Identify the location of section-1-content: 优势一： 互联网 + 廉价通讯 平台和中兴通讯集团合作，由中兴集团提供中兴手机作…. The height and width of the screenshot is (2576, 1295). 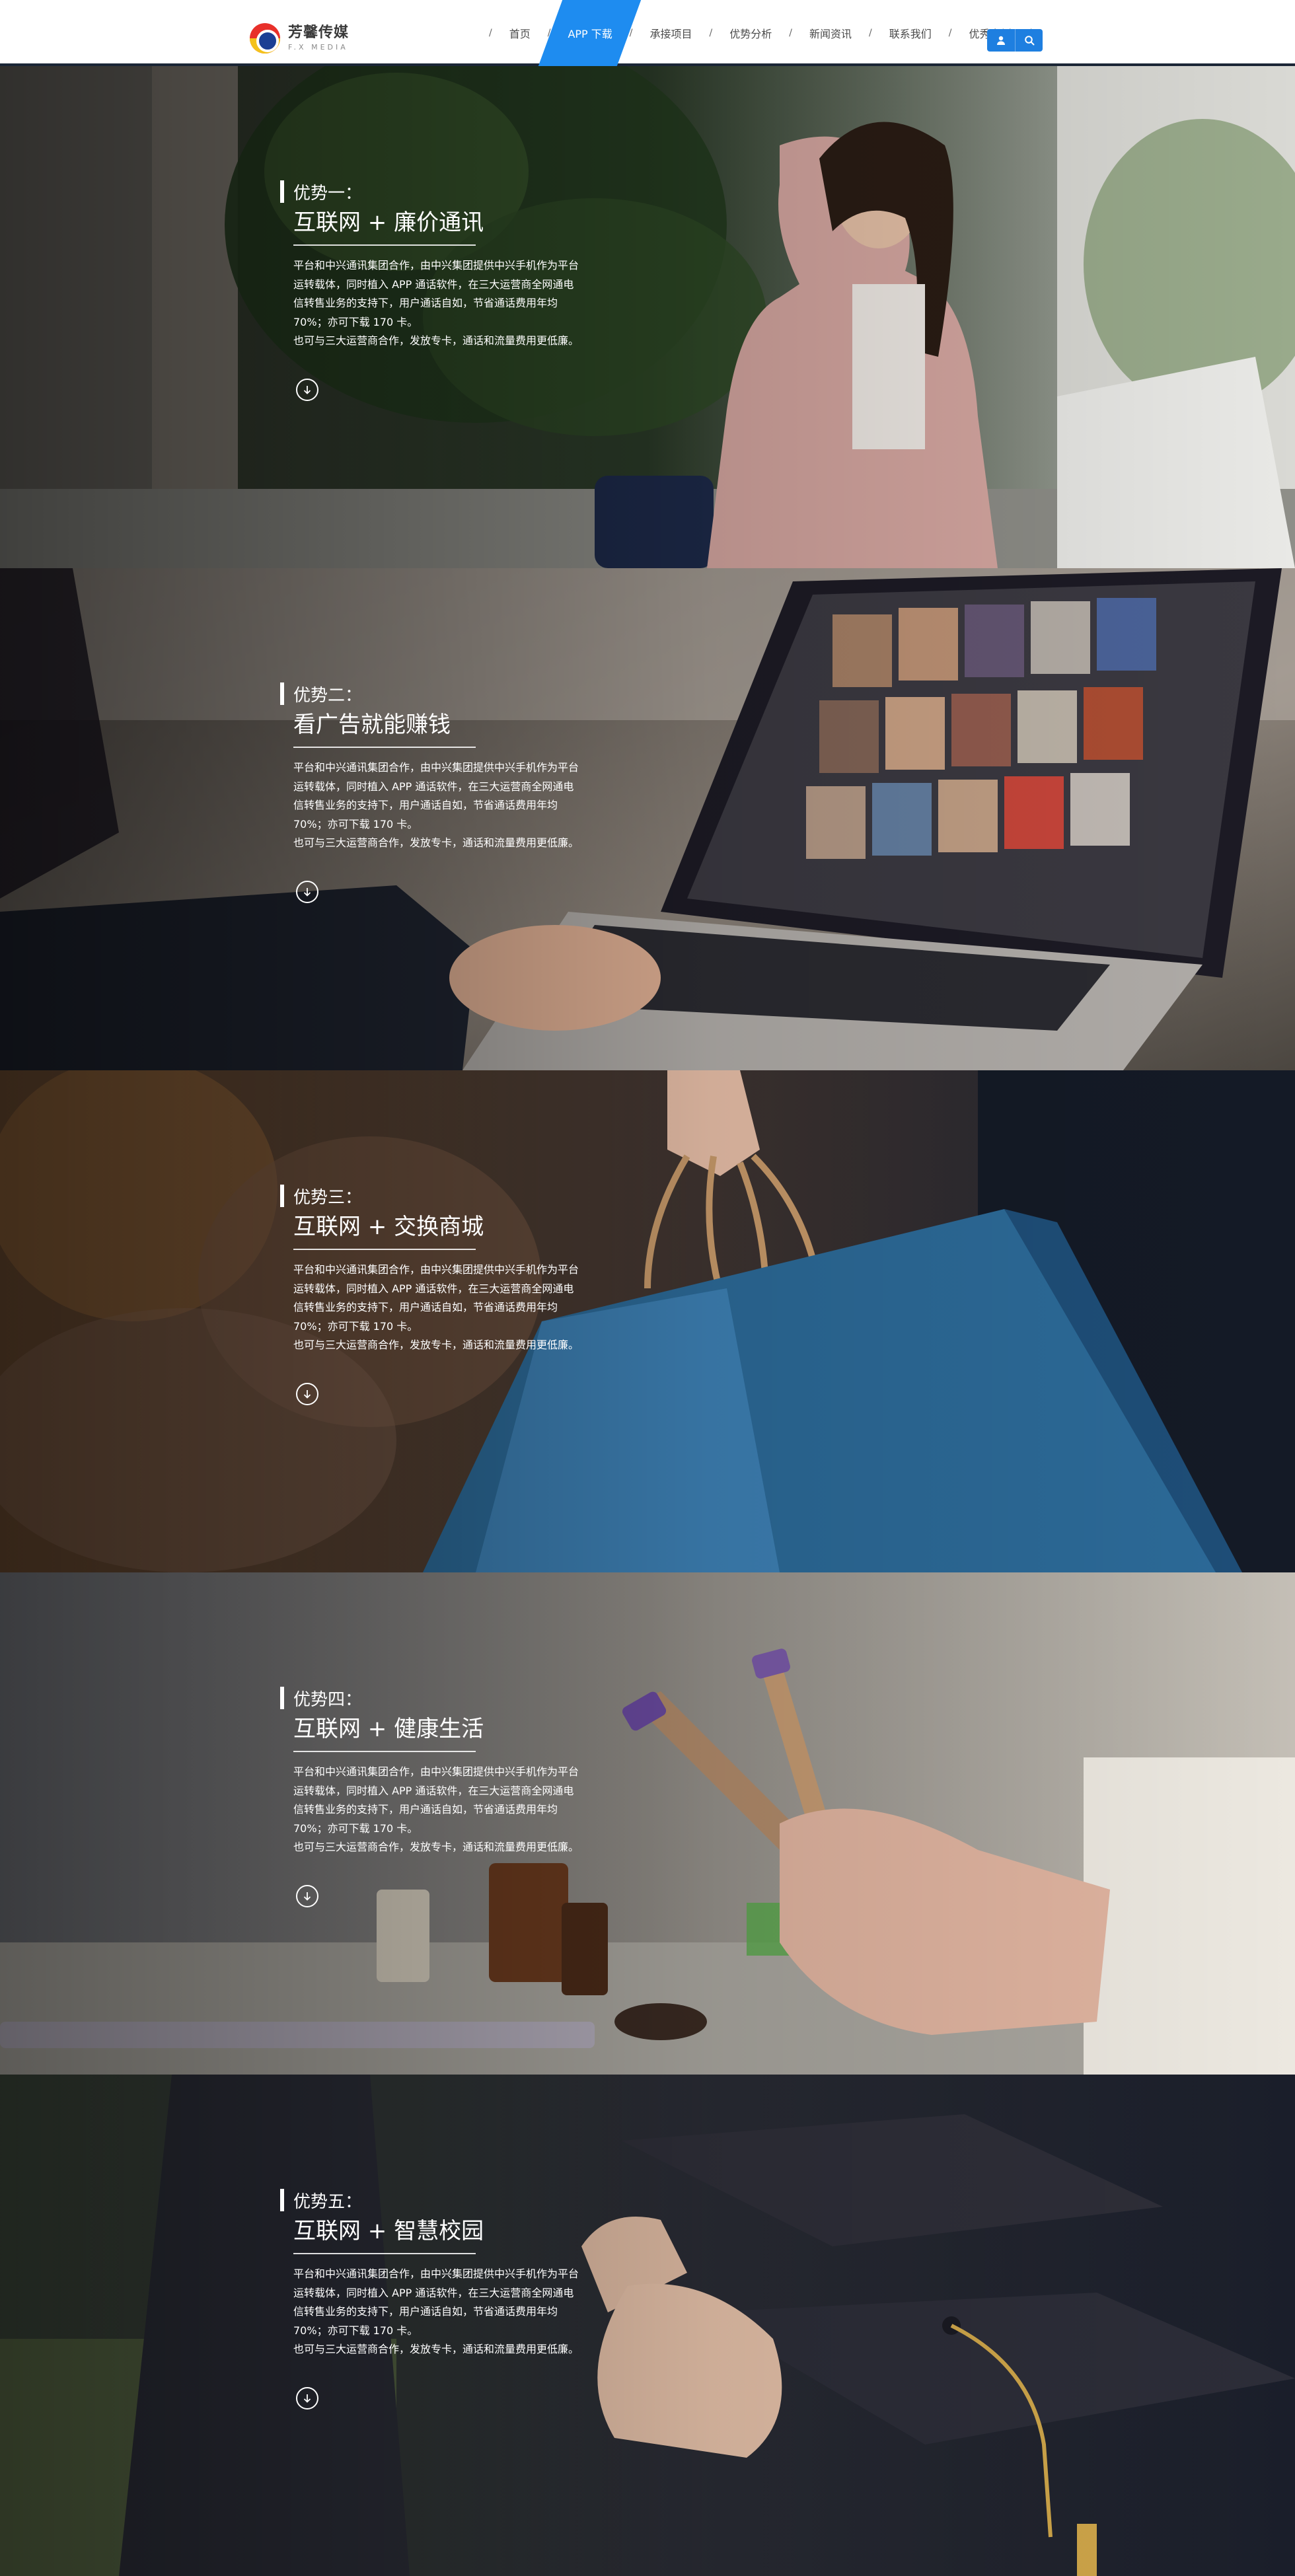
(452, 290).